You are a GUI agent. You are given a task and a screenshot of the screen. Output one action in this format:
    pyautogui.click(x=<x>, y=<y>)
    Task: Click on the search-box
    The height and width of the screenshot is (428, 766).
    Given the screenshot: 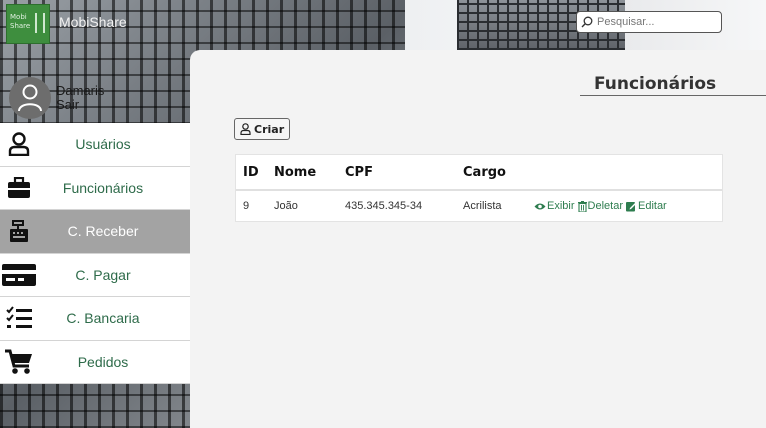 What is the action you would take?
    pyautogui.click(x=649, y=22)
    